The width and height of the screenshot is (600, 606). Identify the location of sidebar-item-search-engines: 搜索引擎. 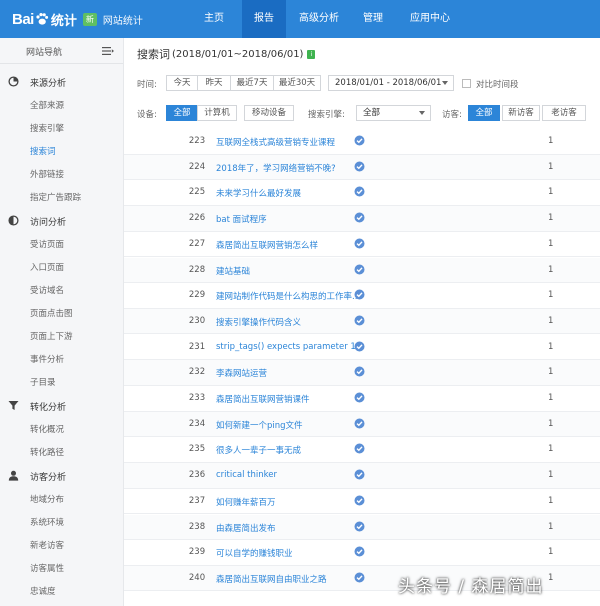
(61, 128).